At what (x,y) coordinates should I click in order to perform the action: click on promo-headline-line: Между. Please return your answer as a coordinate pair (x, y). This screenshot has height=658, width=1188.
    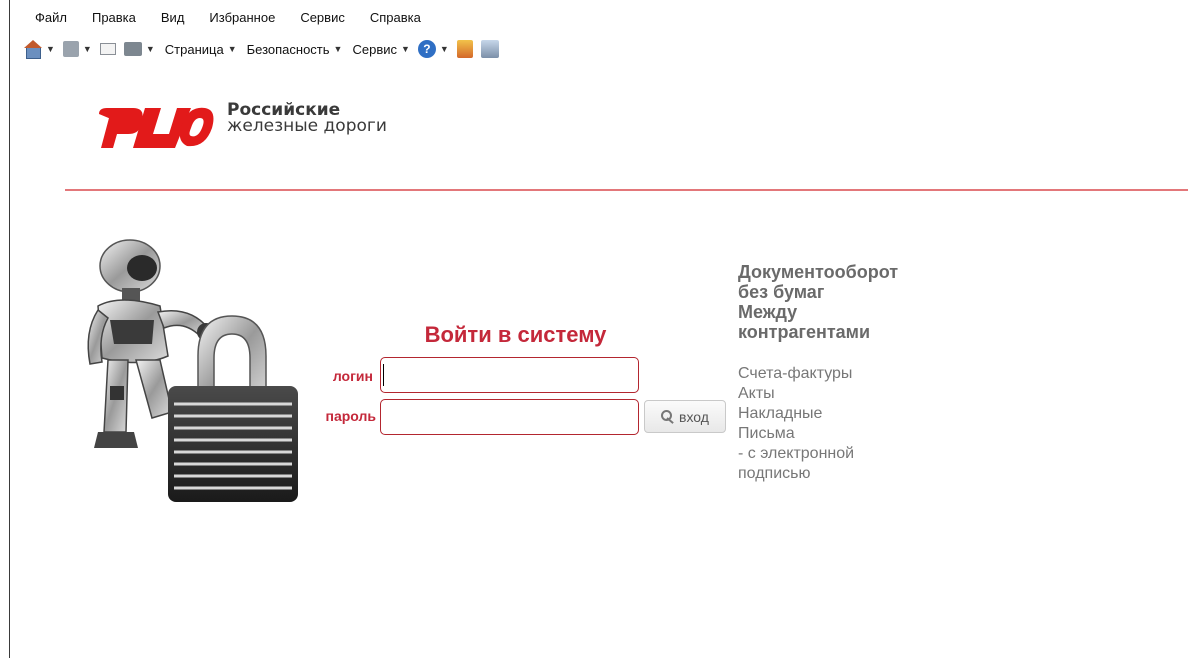
    Looking at the image, I should click on (768, 312).